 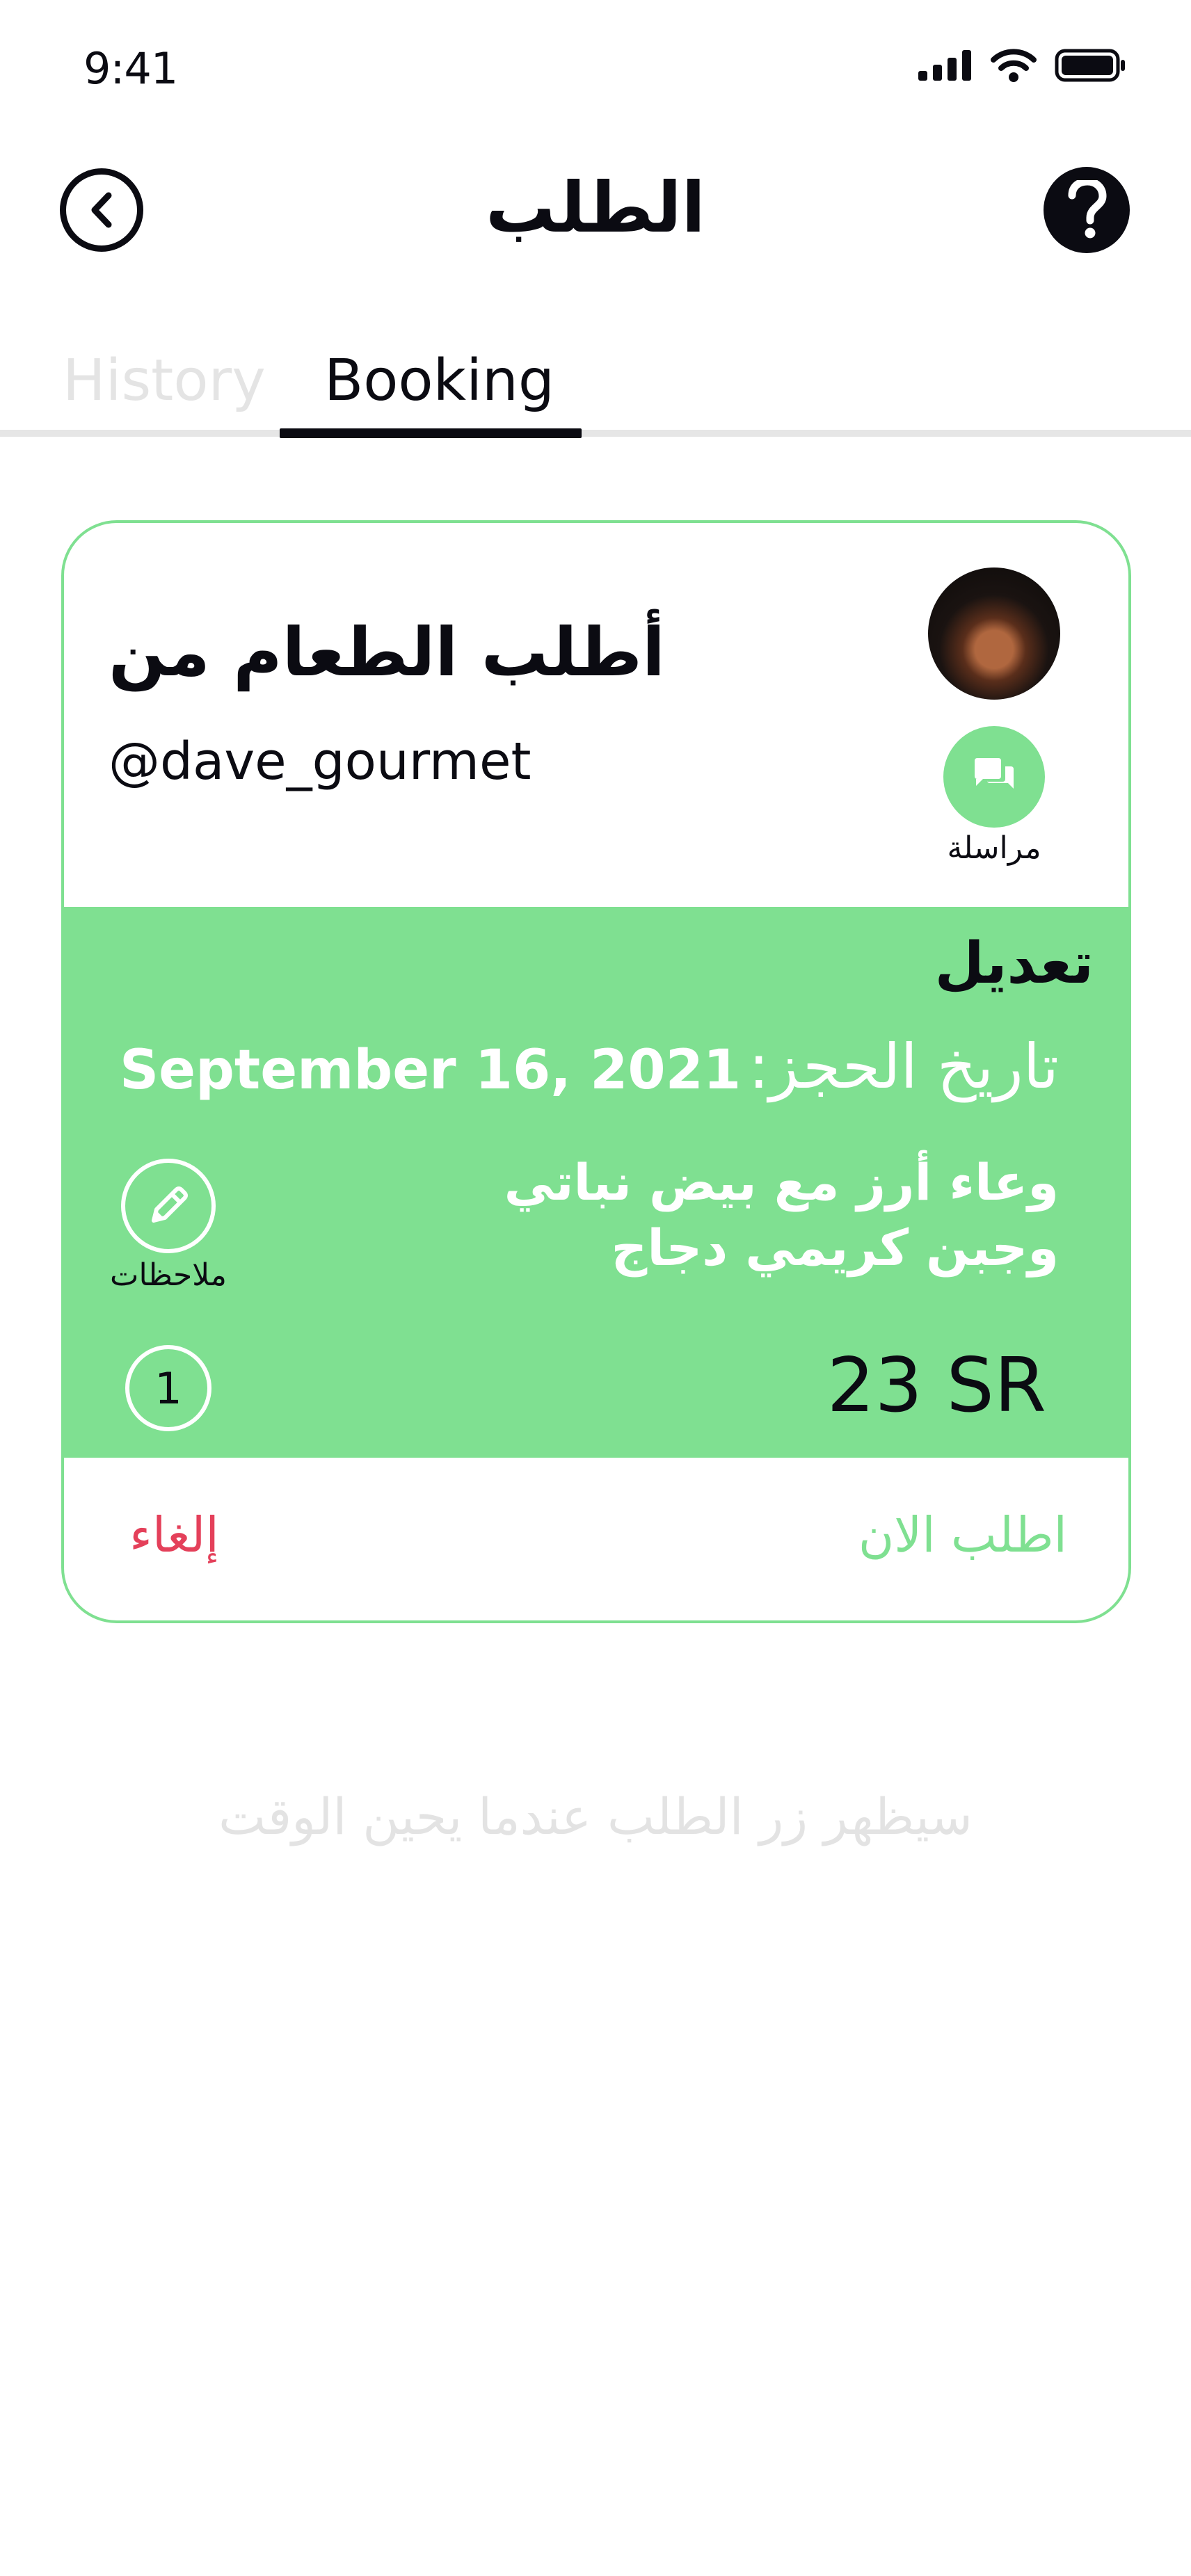 I want to click on tabs-divider, so click(x=595, y=434).